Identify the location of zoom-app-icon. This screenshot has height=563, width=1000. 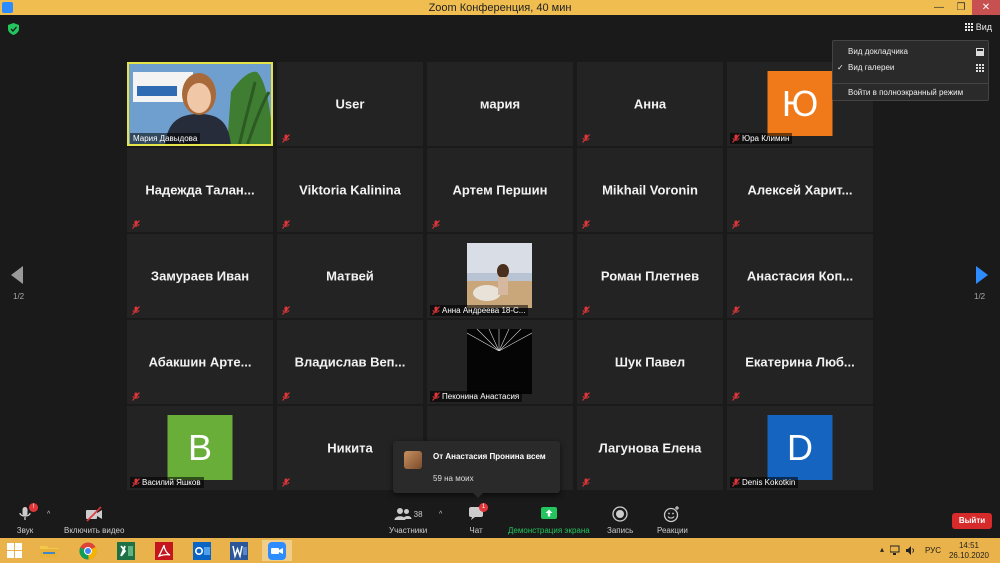
(7, 7).